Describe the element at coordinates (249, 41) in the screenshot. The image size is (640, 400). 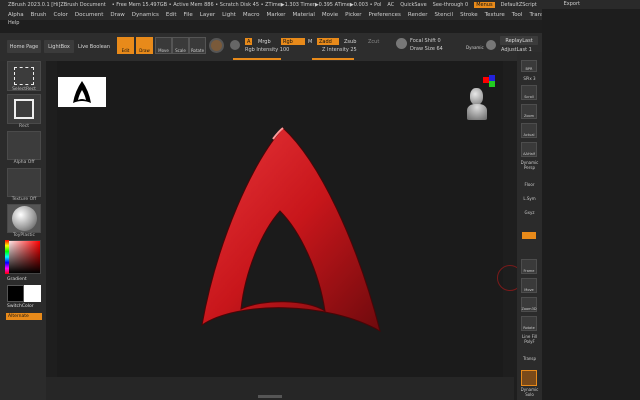
I see `a-toggle: A` at that location.